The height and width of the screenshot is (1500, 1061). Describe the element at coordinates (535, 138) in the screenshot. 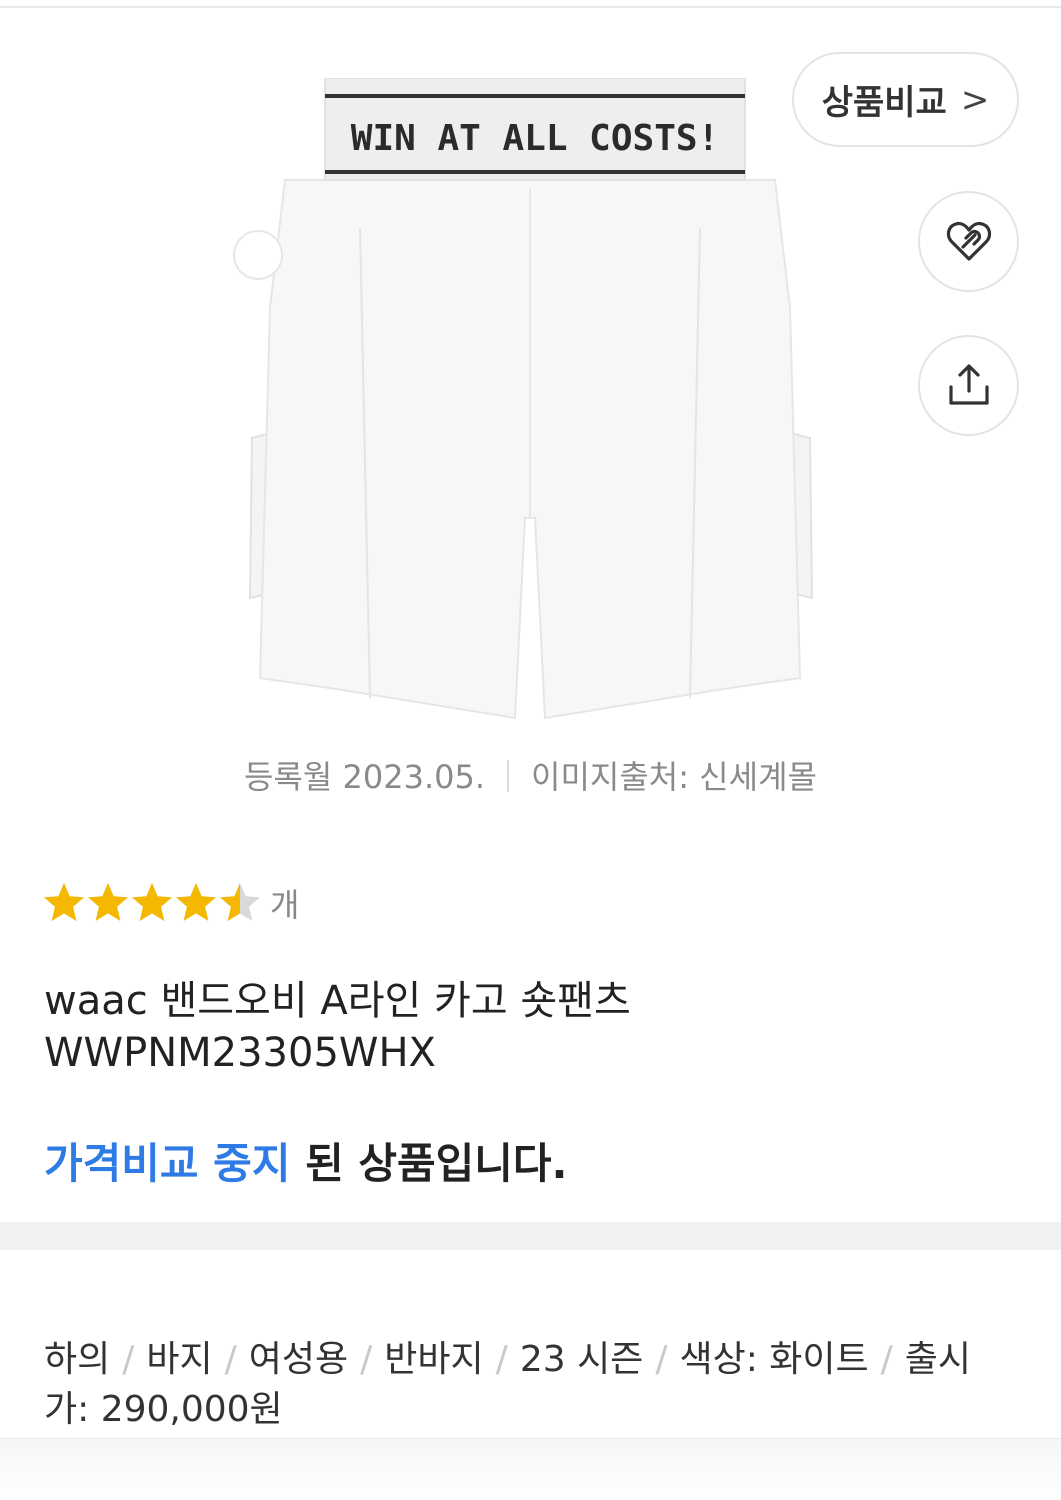

I see `waistband-text: WIN AT ALL COSTS!` at that location.